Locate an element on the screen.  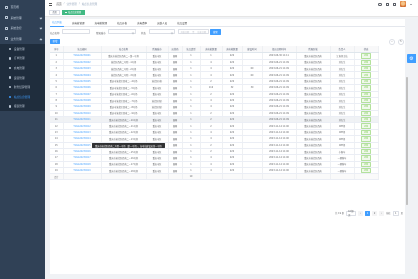
page-button: 1 is located at coordinates (368, 213).